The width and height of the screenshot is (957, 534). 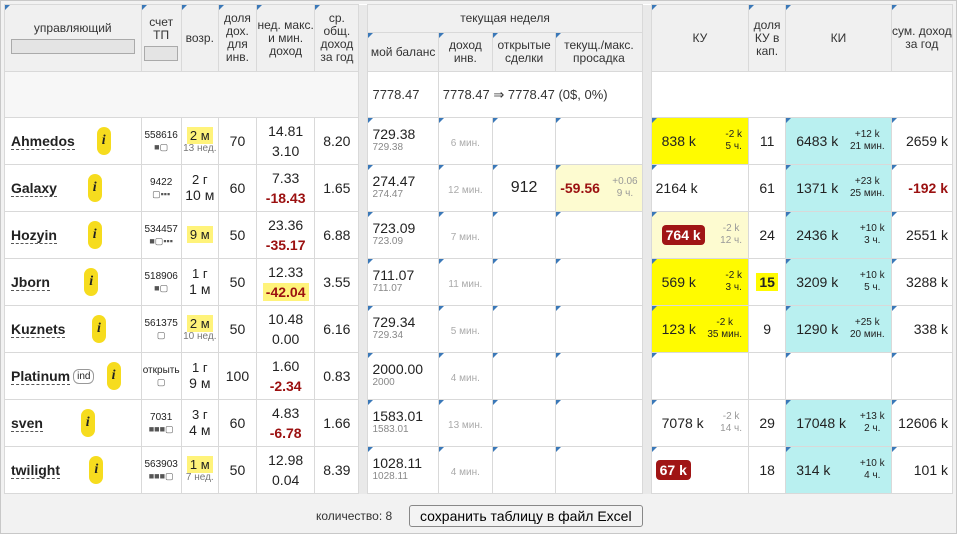 I want to click on col-avg-income: ср. общ. доход за год, so click(x=337, y=38).